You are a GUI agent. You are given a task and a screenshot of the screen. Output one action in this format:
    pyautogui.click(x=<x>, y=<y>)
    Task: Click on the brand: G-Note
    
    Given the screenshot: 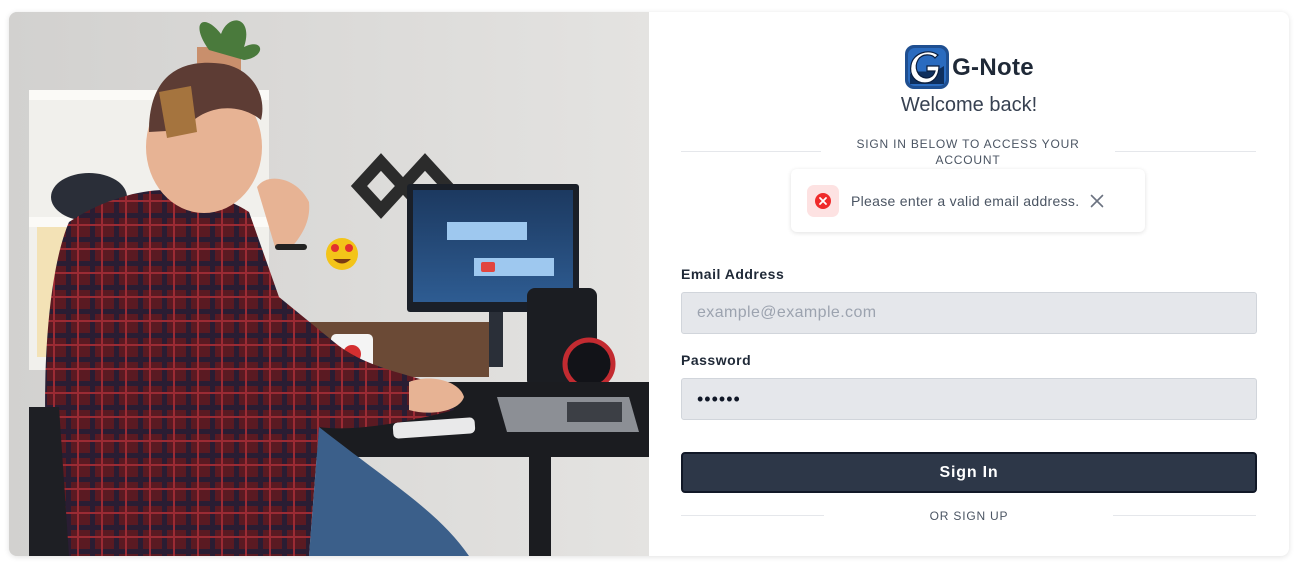 What is the action you would take?
    pyautogui.click(x=969, y=67)
    